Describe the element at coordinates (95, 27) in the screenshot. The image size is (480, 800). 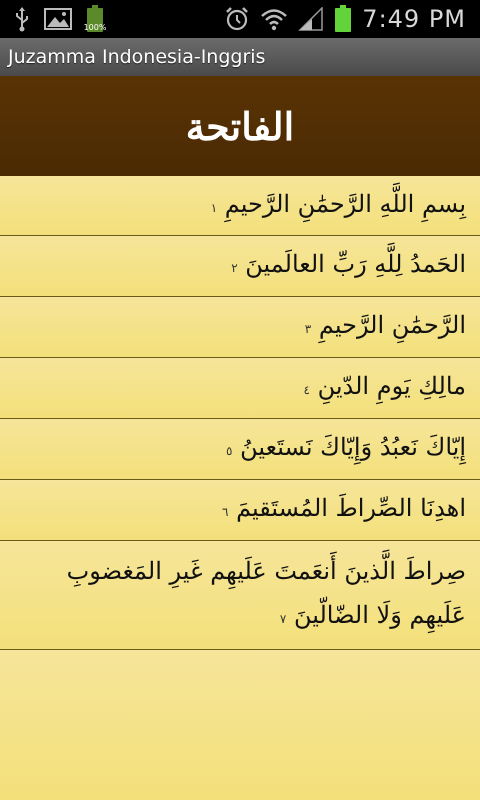
I see `battery-percent: 100%` at that location.